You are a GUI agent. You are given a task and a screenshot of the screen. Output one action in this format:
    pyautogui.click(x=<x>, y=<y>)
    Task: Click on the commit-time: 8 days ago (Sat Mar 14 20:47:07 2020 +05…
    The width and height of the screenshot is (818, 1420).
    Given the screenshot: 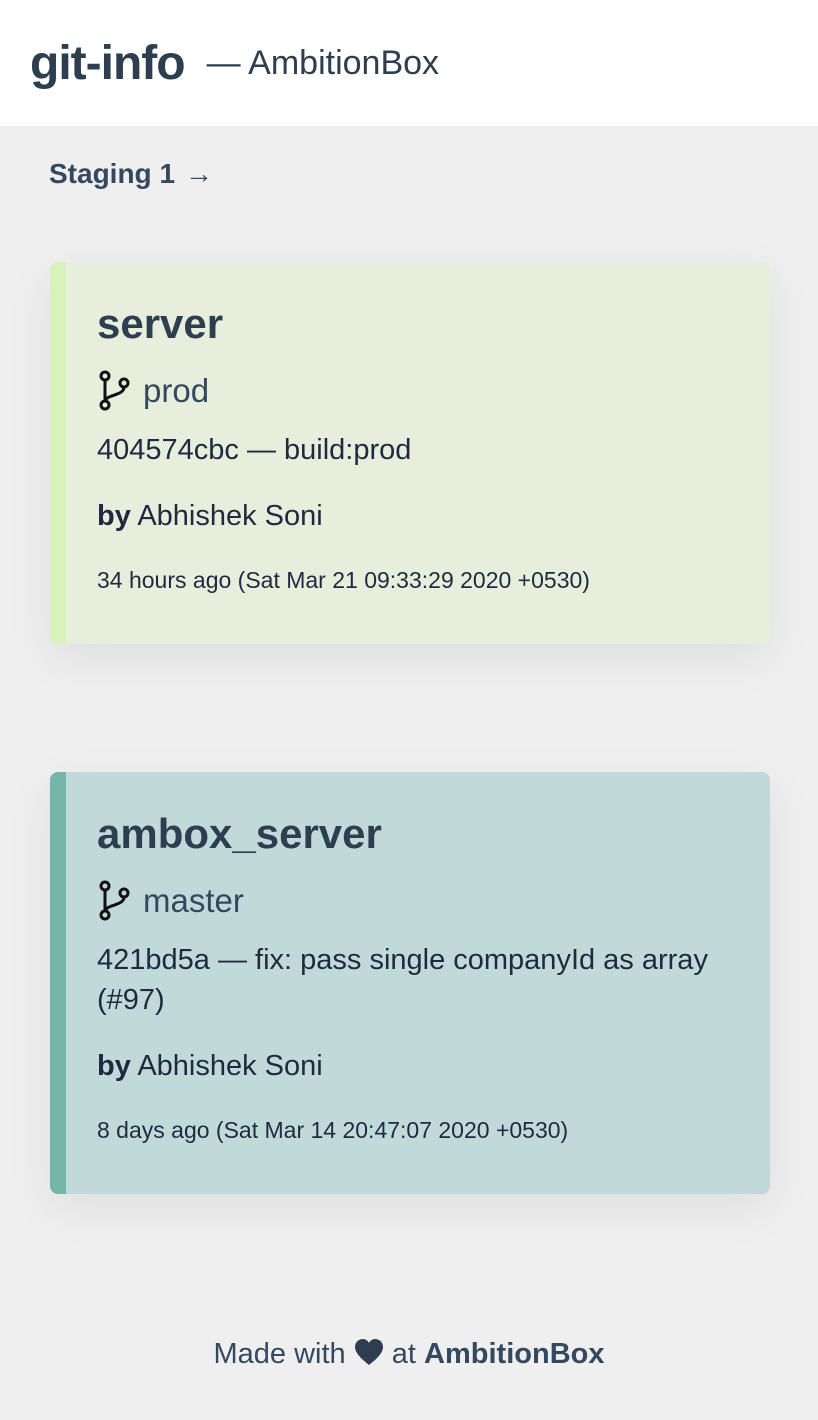 What is the action you would take?
    pyautogui.click(x=333, y=1130)
    